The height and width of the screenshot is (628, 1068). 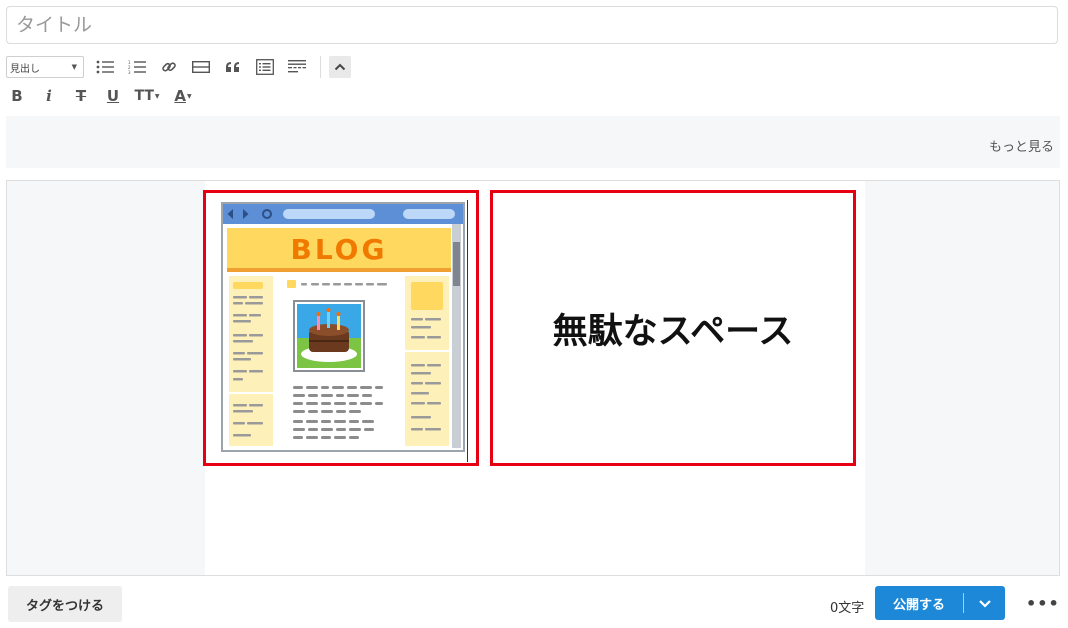 What do you see at coordinates (105, 67) in the screenshot?
I see `bulleted-list-icon` at bounding box center [105, 67].